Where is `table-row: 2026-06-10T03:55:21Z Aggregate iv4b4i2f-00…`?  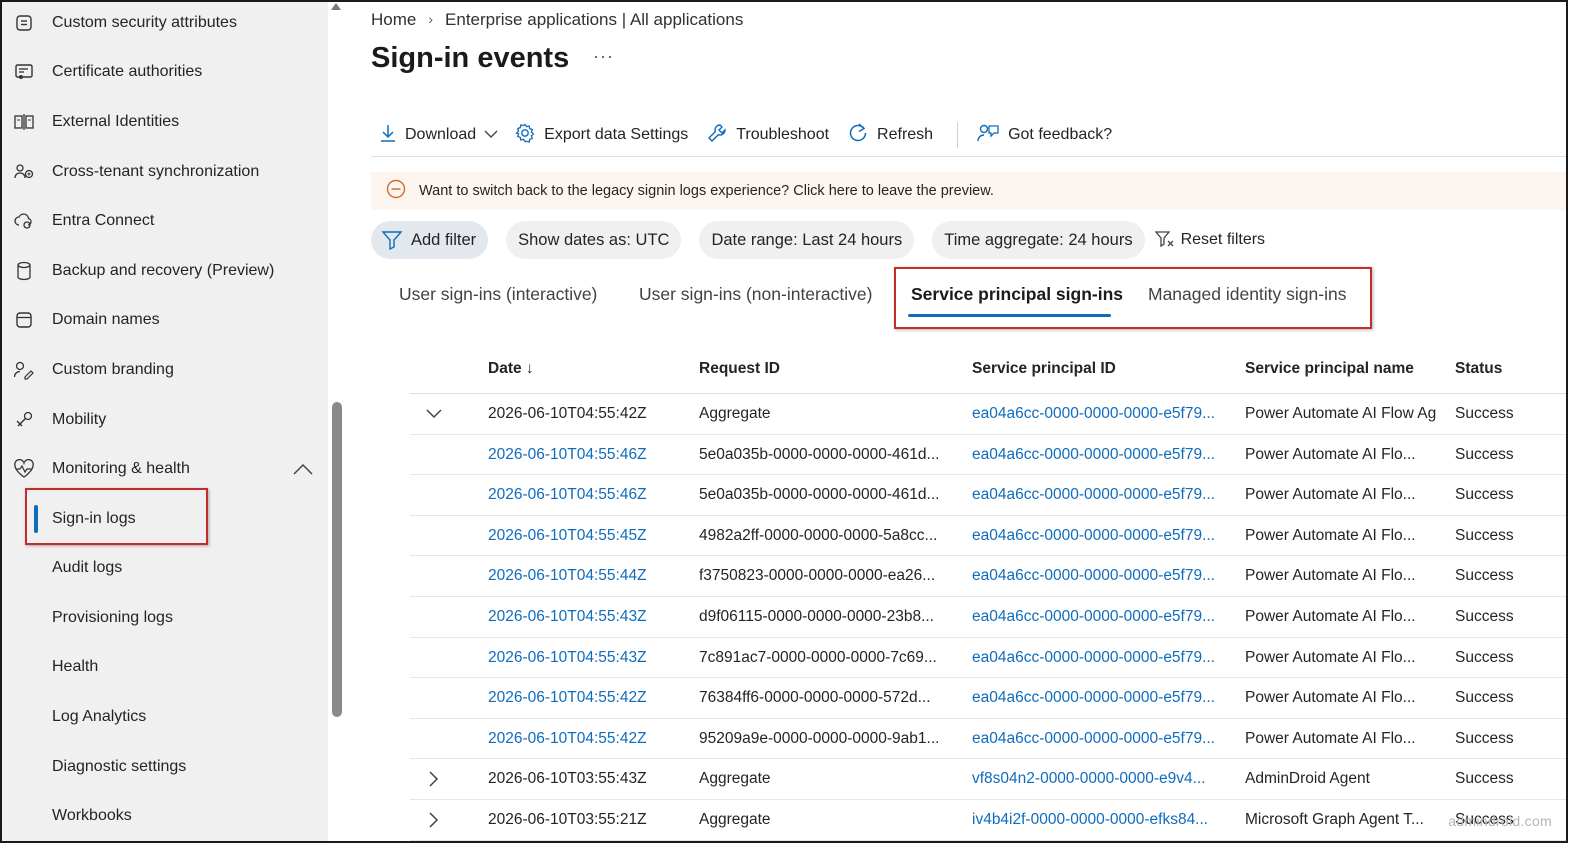 table-row: 2026-06-10T03:55:21Z Aggregate iv4b4i2f-00… is located at coordinates (988, 820).